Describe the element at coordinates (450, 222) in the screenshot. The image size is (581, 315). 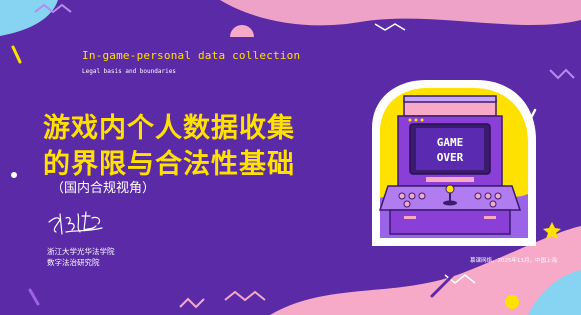
I see `arcade-base` at that location.